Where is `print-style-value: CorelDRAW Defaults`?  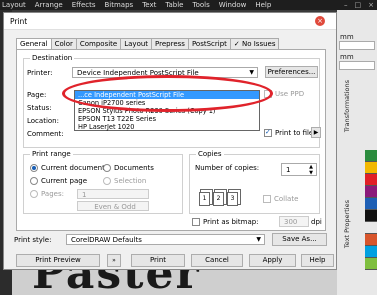 print-style-value: CorelDRAW Defaults is located at coordinates (106, 240).